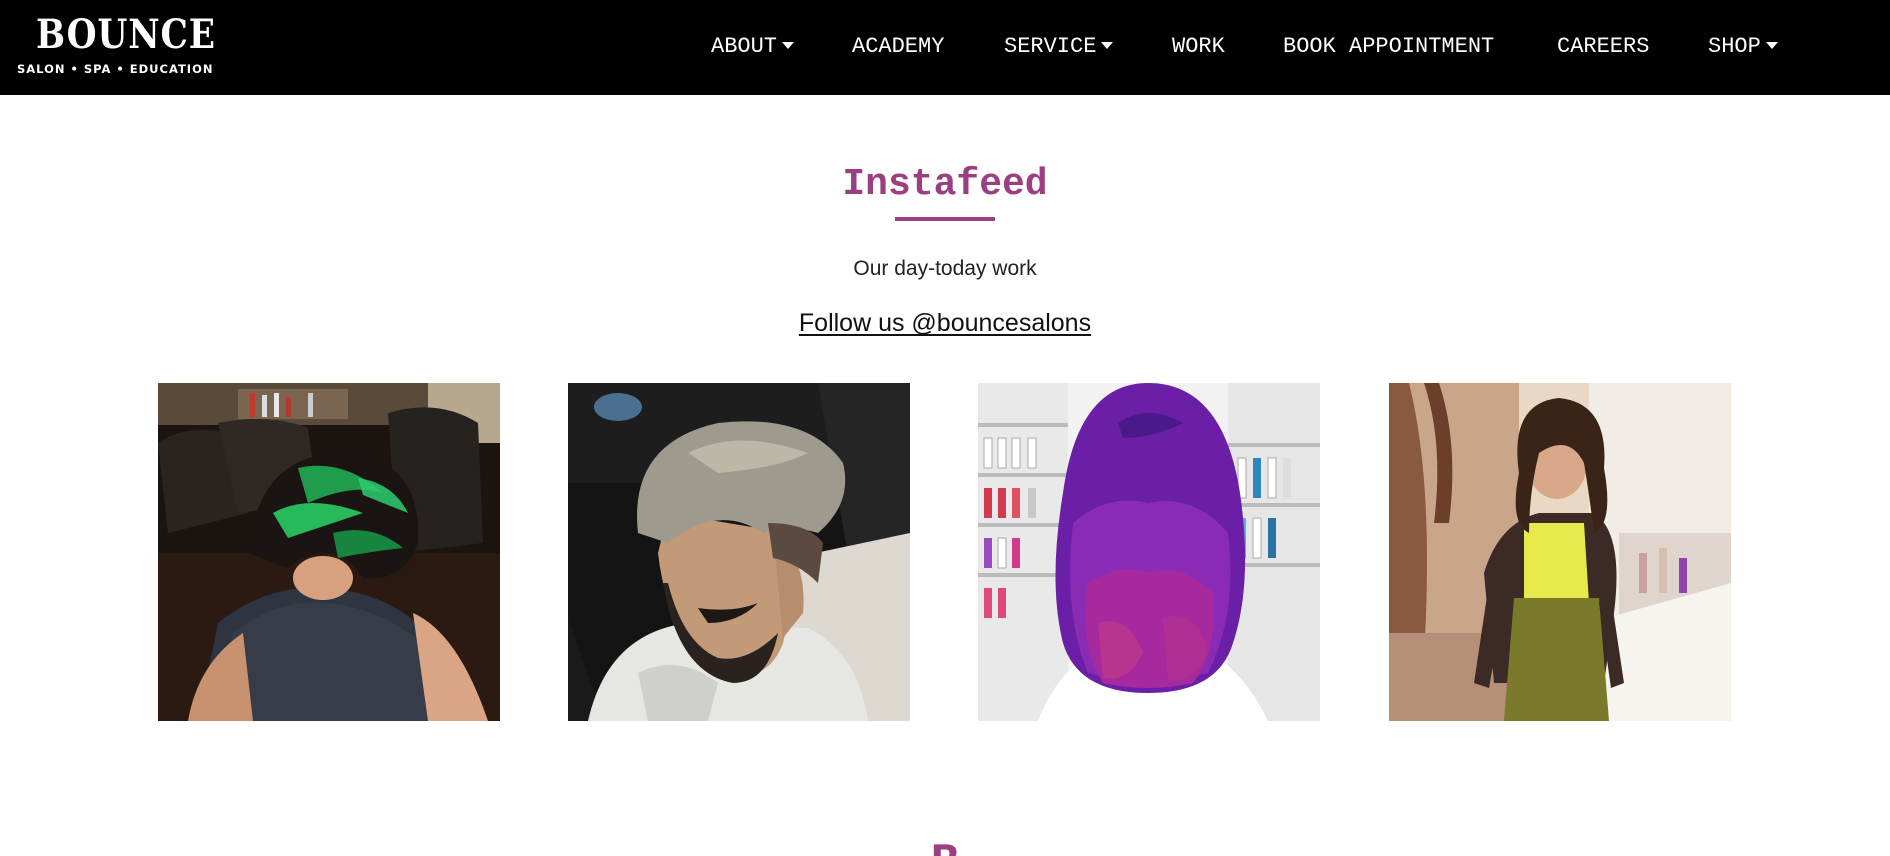 Image resolution: width=1890 pixels, height=856 pixels. I want to click on nav-item-shop: SHOP, so click(1743, 47).